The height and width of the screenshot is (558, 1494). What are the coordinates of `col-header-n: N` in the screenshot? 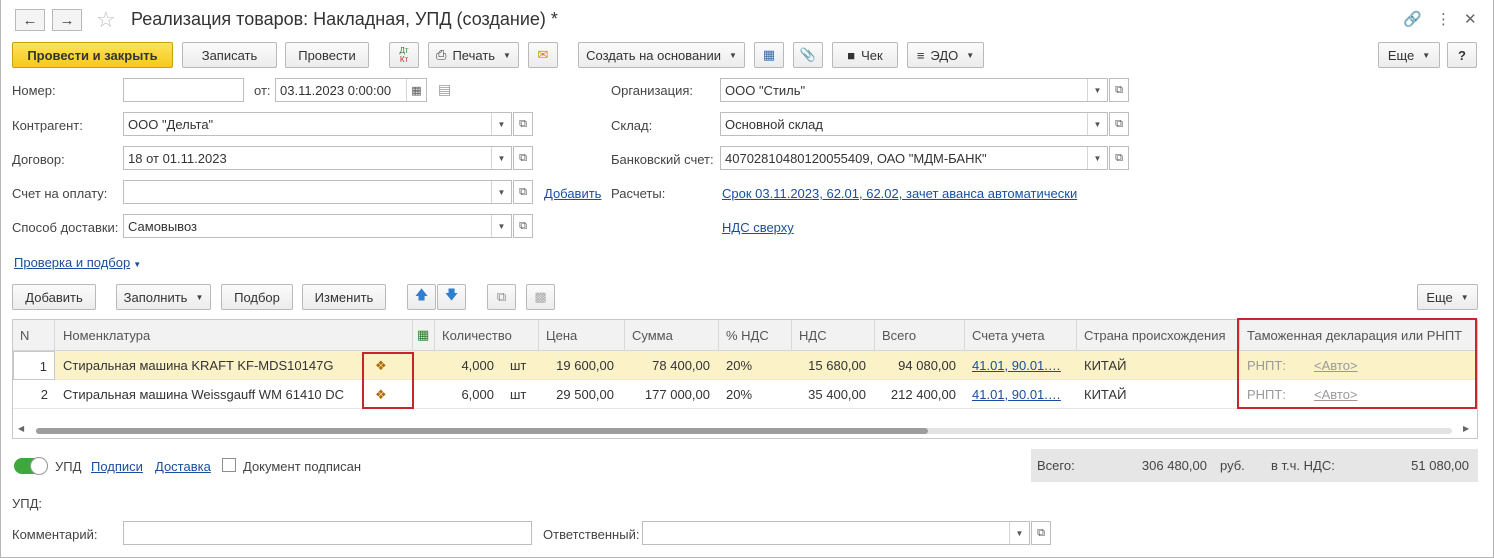 It's located at (34, 335).